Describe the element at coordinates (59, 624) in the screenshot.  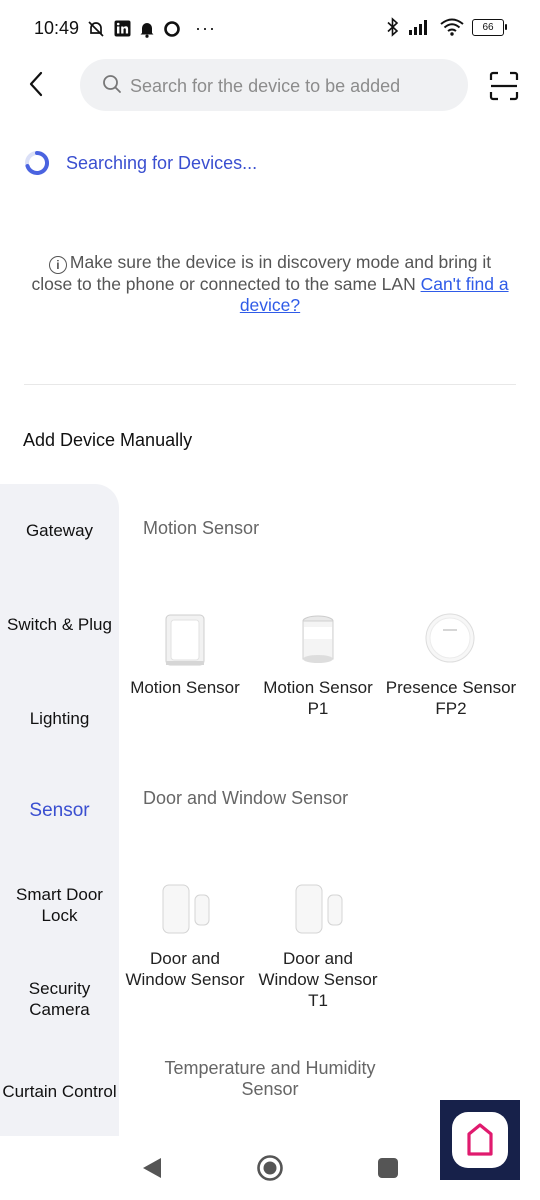
I see `sidebar-item-switch-plug: Switch & Plug` at that location.